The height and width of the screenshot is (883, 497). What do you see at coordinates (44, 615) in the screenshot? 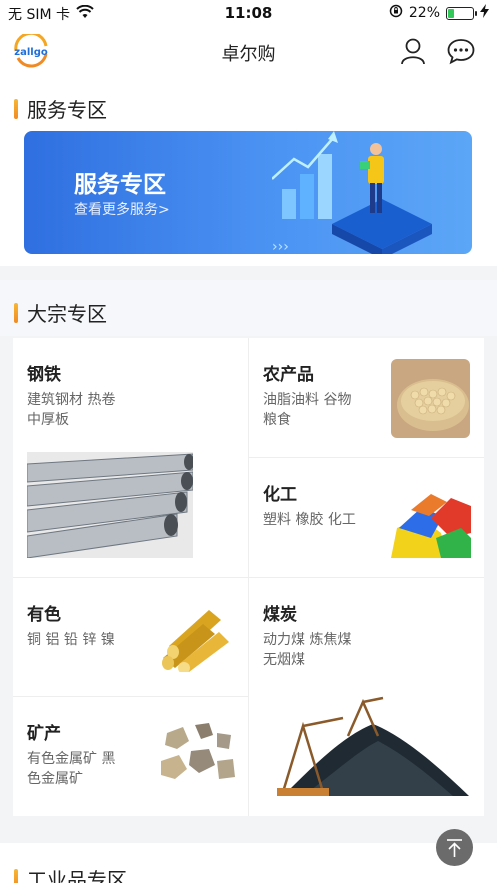
I see `category-title: 有色` at bounding box center [44, 615].